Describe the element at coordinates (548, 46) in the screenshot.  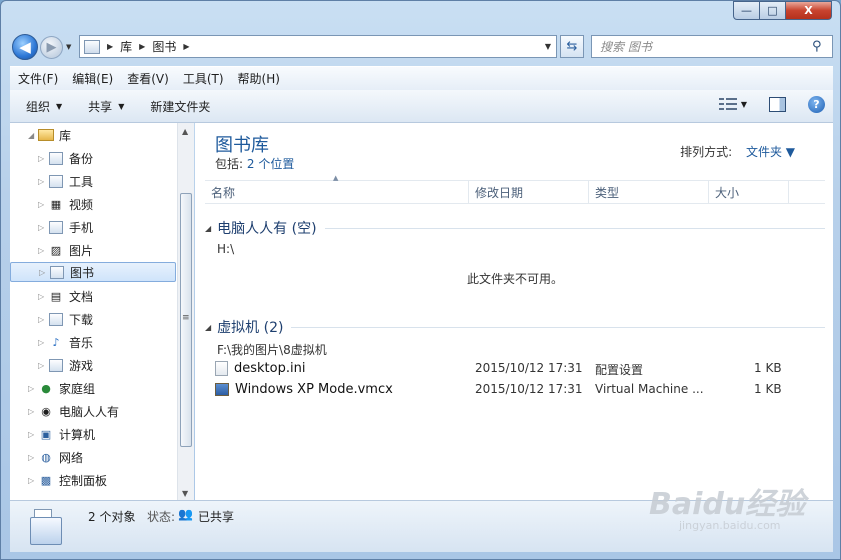
I see `address-dropdown-icon: ▼` at that location.